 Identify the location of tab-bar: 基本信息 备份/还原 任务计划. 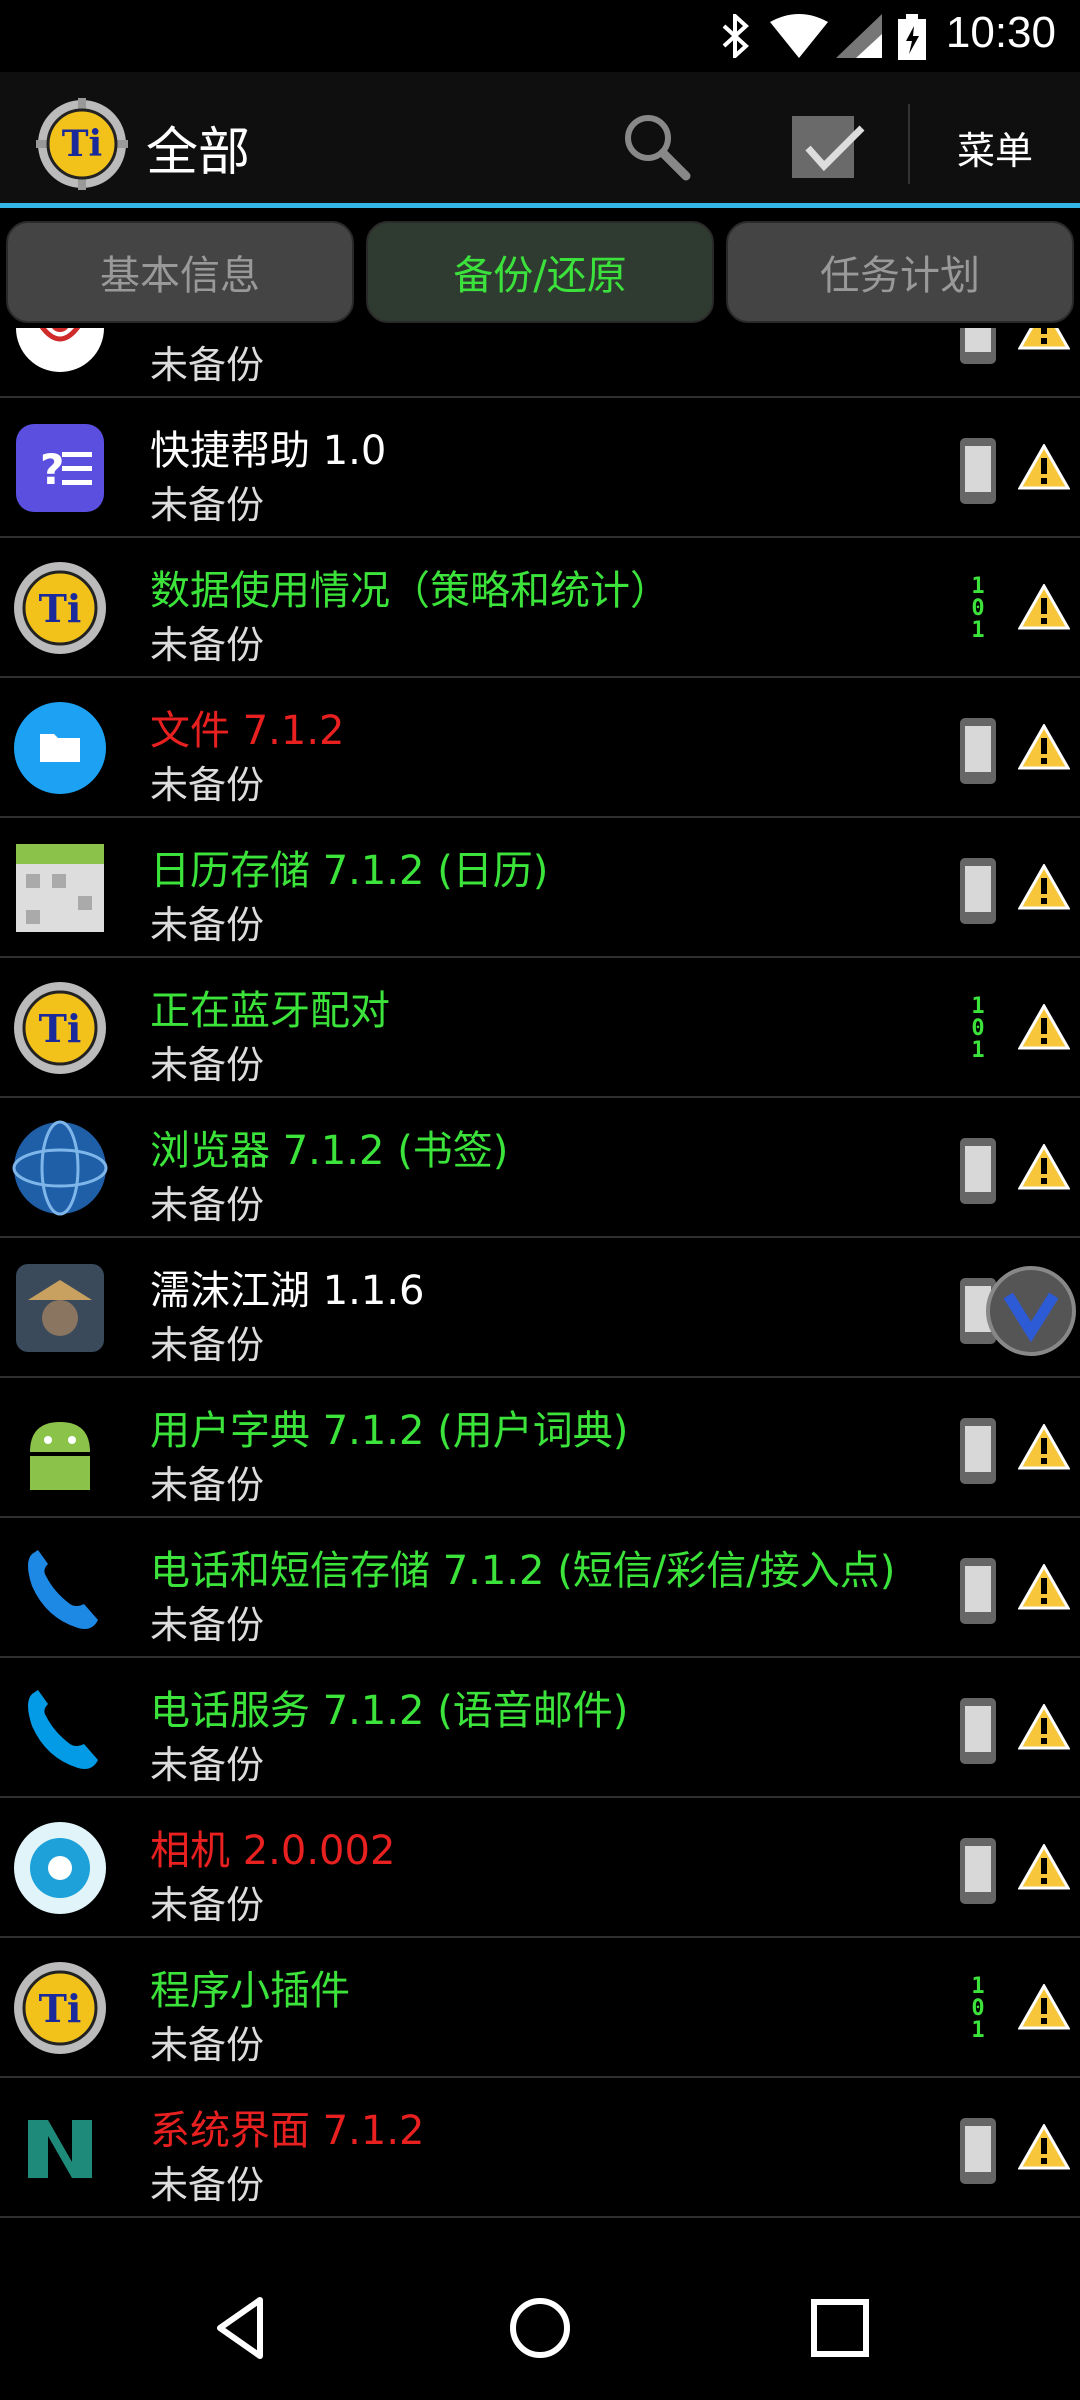
(540, 270).